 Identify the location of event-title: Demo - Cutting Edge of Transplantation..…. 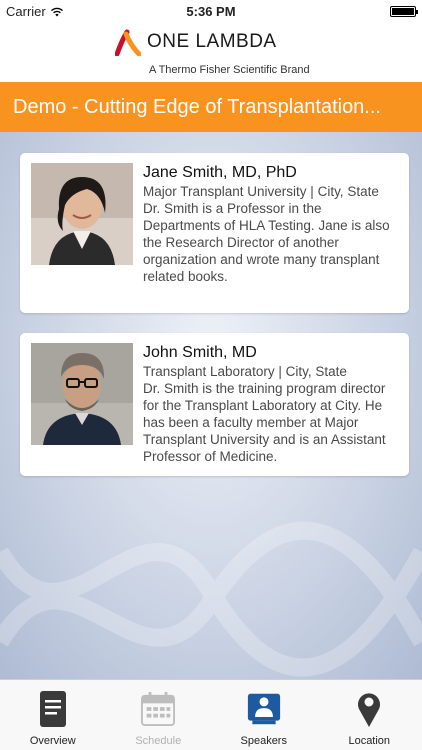
(197, 106).